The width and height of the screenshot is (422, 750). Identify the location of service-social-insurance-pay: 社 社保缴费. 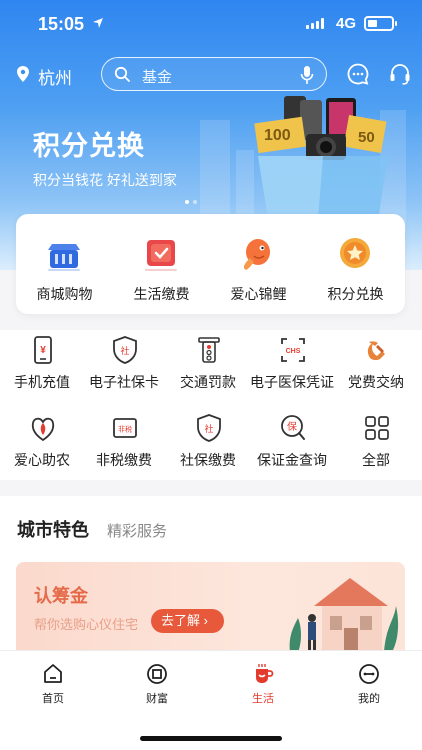
(208, 446).